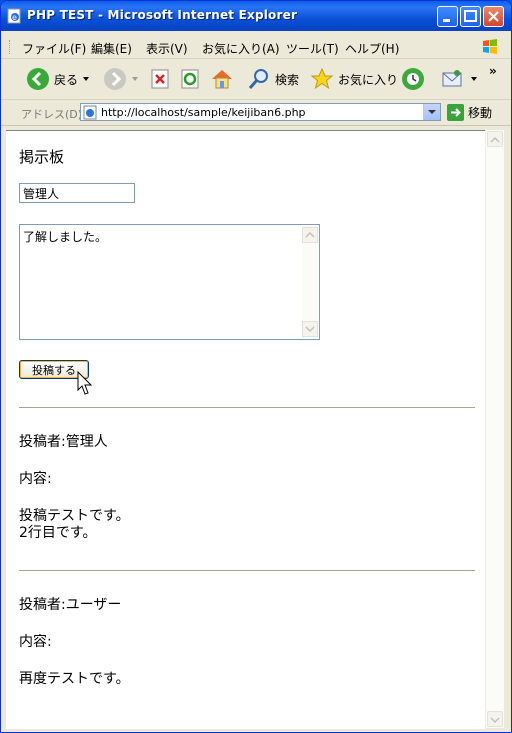 This screenshot has width=512, height=733. I want to click on mail-button, so click(459, 79).